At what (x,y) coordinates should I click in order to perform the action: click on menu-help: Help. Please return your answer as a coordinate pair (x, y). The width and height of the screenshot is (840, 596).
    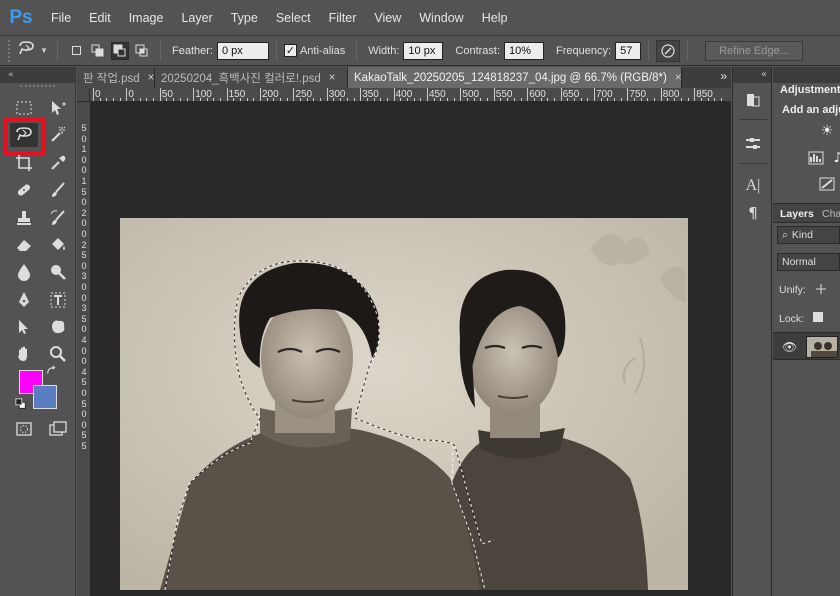
    Looking at the image, I should click on (495, 18).